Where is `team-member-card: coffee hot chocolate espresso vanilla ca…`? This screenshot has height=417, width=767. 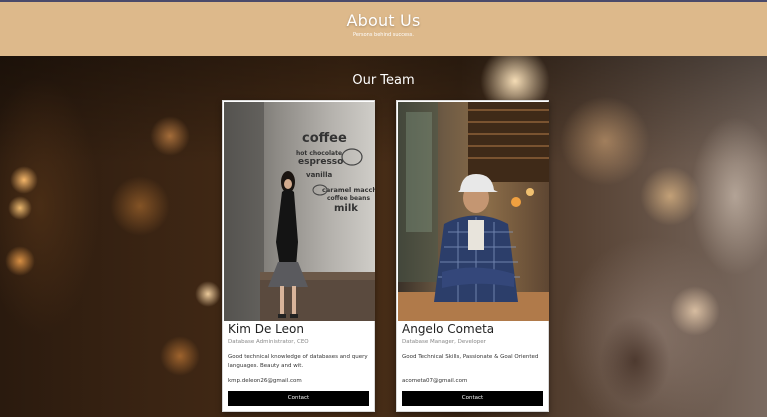
team-member-card: coffee hot chocolate espresso vanilla ca… is located at coordinates (298, 256).